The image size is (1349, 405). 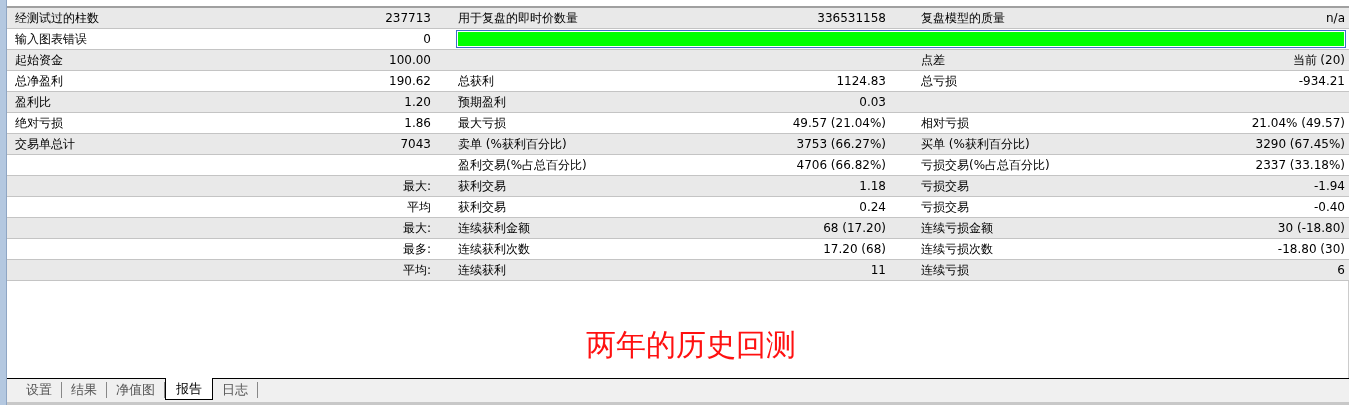 I want to click on stat-label: 输入图表错误, so click(x=51, y=39).